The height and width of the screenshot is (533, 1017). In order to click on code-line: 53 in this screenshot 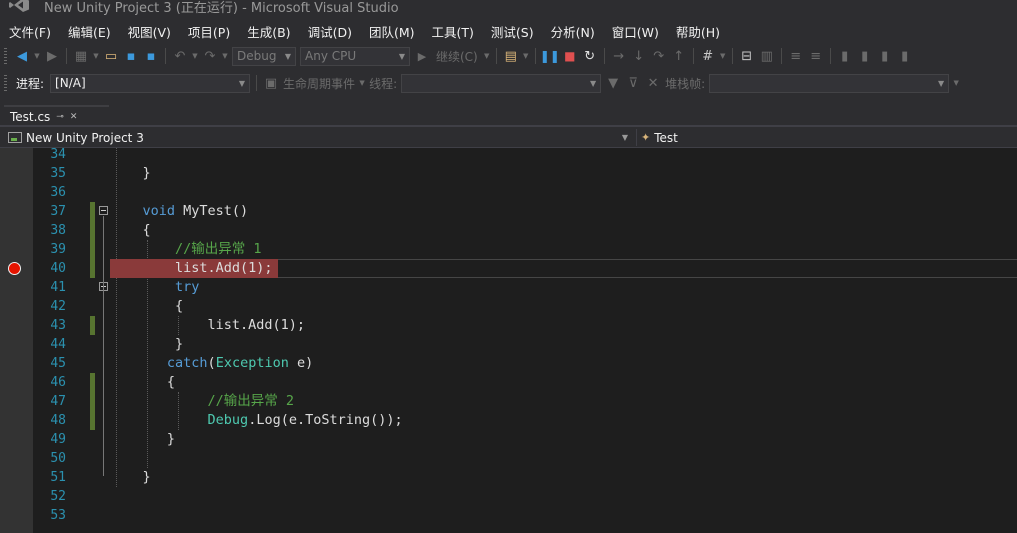, I will do `click(508, 515)`.